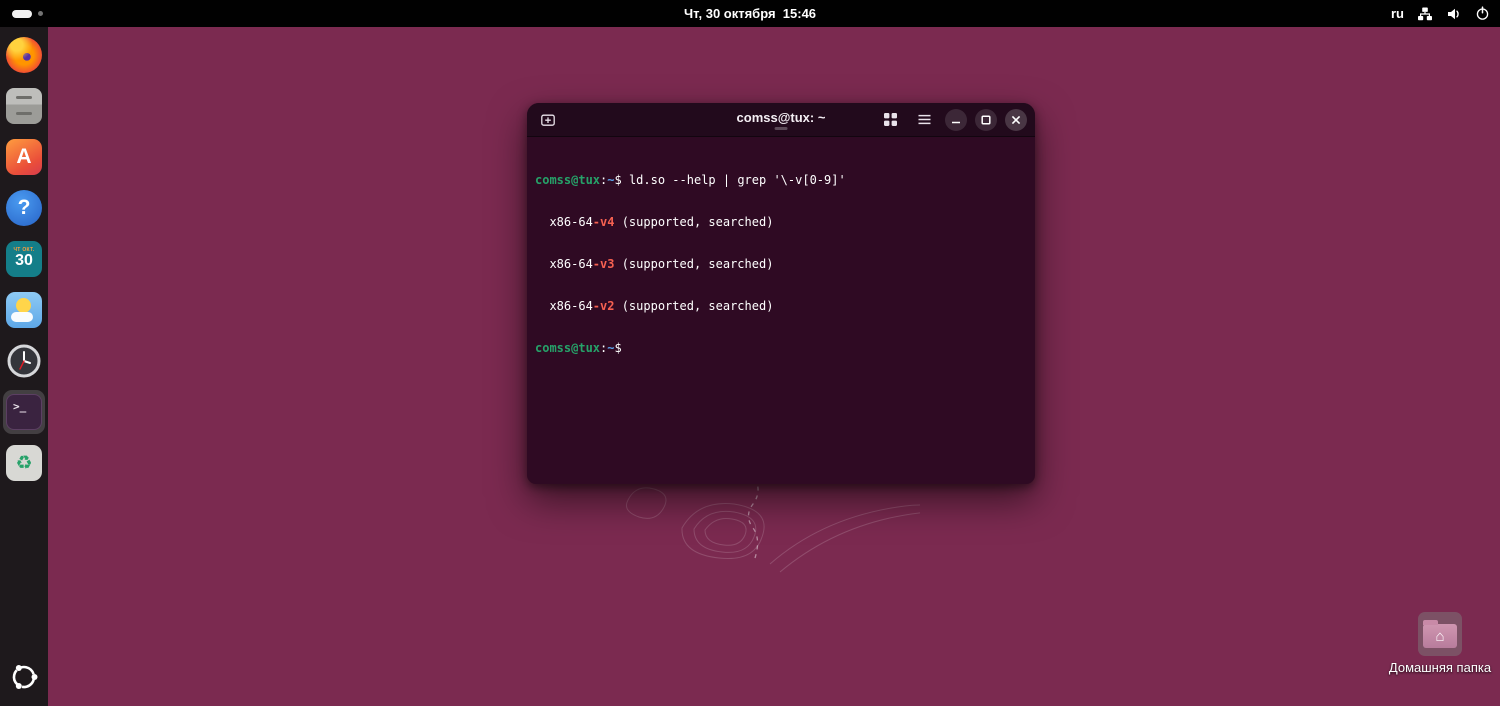 This screenshot has height=706, width=1500. What do you see at coordinates (1454, 14) in the screenshot?
I see `volume-icon` at bounding box center [1454, 14].